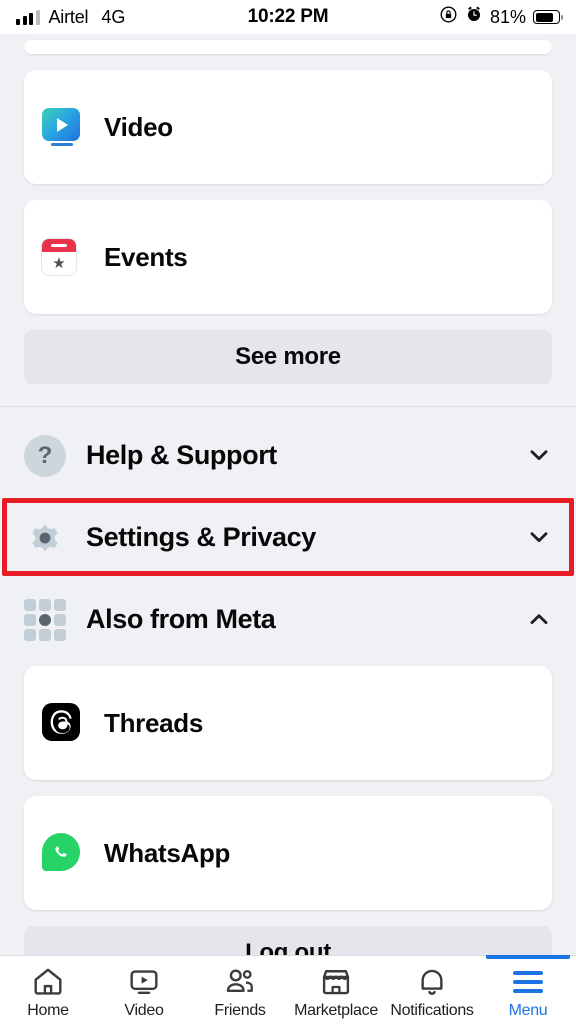 Image resolution: width=576 pixels, height=1024 pixels. I want to click on gear-icon, so click(44, 537).